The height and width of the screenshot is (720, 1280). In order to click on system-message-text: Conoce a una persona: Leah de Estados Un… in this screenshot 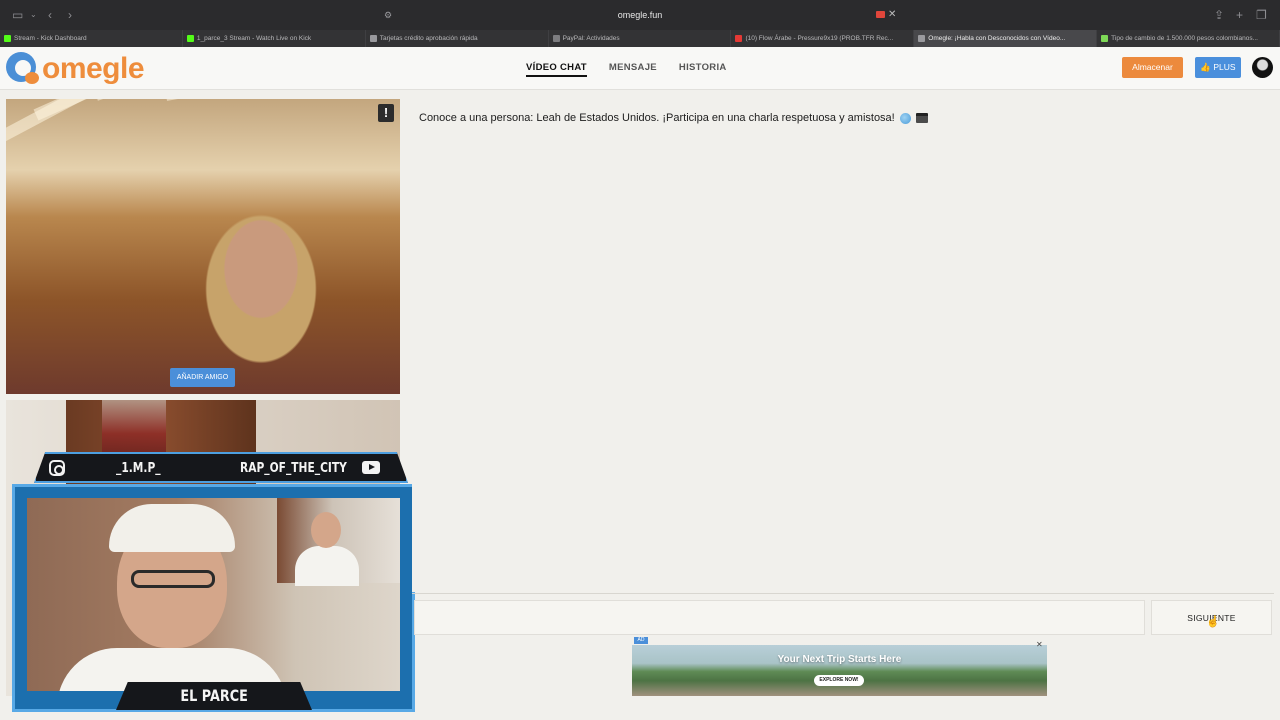, I will do `click(657, 118)`.